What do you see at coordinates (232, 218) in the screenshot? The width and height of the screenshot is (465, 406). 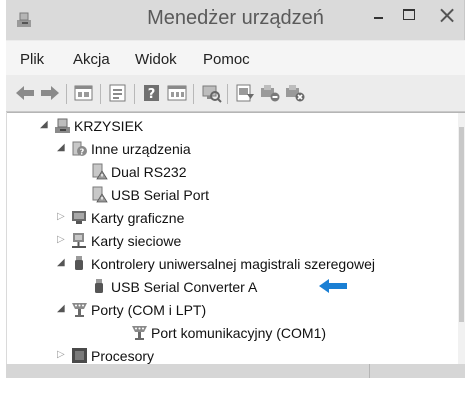 I see `tree-node-display-adapters: ▷ Karty graficzne` at bounding box center [232, 218].